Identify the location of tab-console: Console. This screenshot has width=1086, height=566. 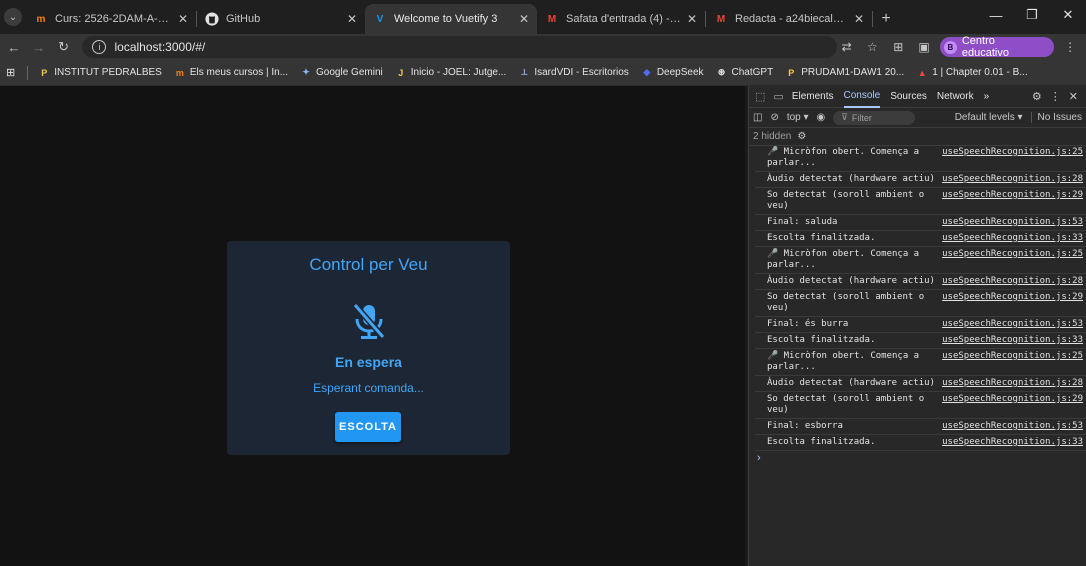
(862, 97).